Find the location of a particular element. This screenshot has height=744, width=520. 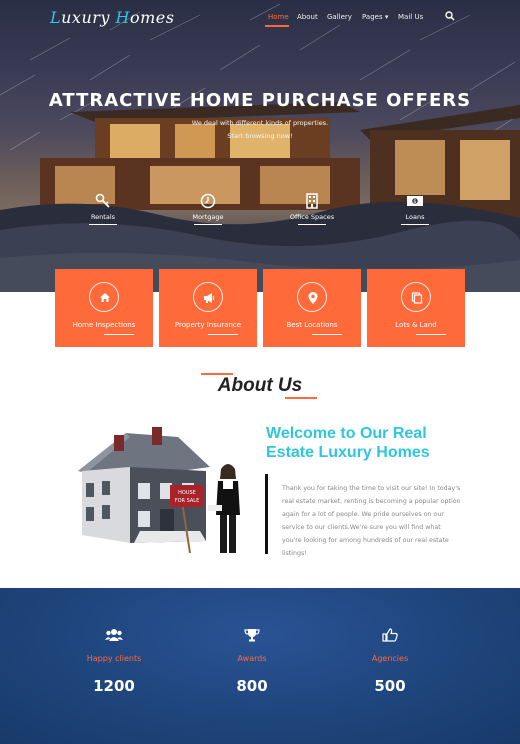

nav-home: Home is located at coordinates (278, 17).